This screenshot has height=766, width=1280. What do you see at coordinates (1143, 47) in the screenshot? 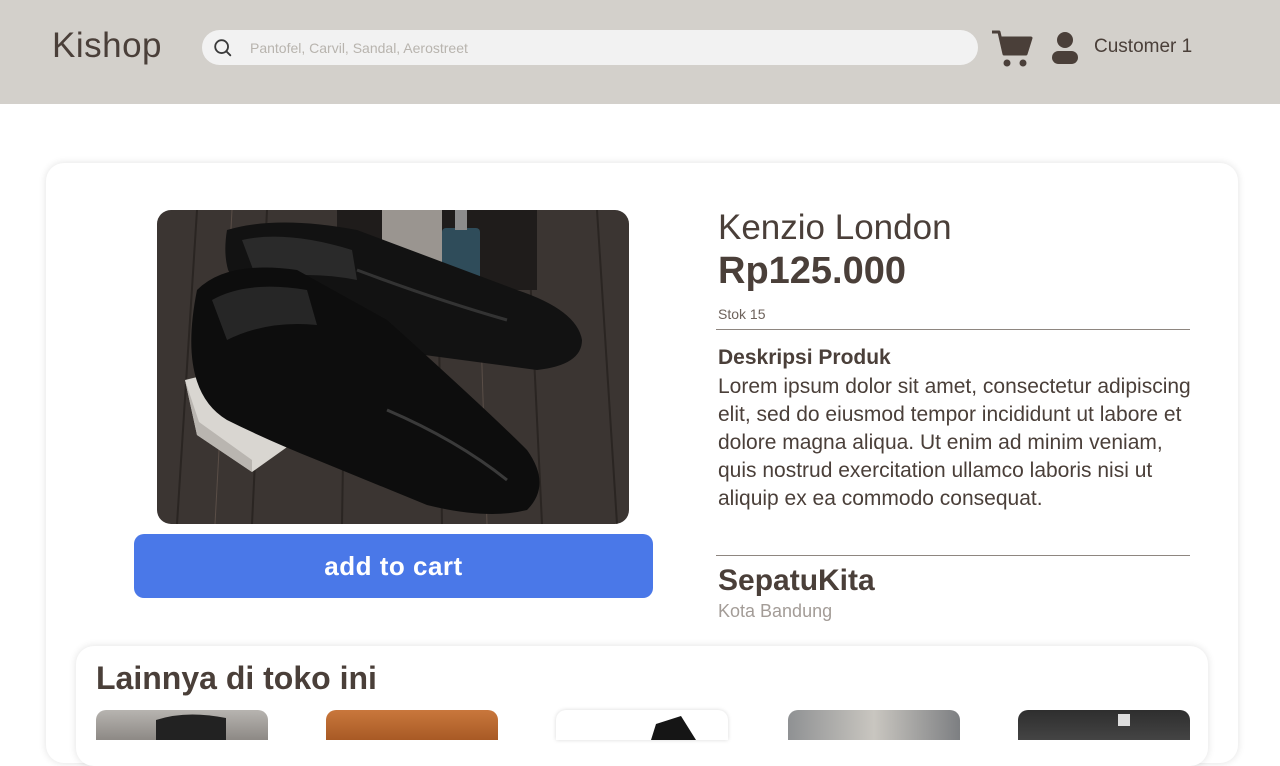
I see `user-name: Customer 1` at bounding box center [1143, 47].